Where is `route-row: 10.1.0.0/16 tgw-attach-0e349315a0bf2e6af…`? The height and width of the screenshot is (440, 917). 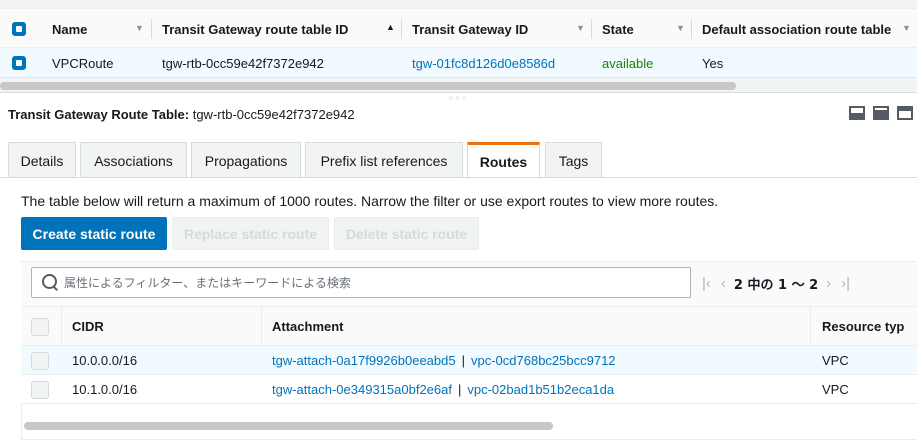
route-row: 10.1.0.0/16 tgw-attach-0e349315a0bf2e6af… is located at coordinates (469, 389).